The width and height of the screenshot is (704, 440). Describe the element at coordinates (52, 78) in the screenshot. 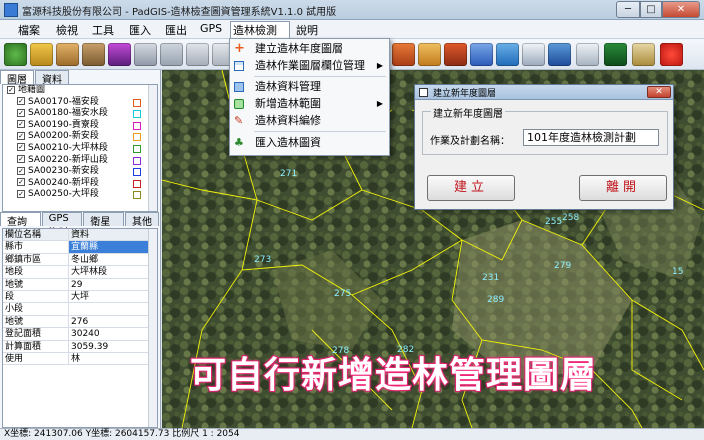

I see `tab-data: 資料` at that location.